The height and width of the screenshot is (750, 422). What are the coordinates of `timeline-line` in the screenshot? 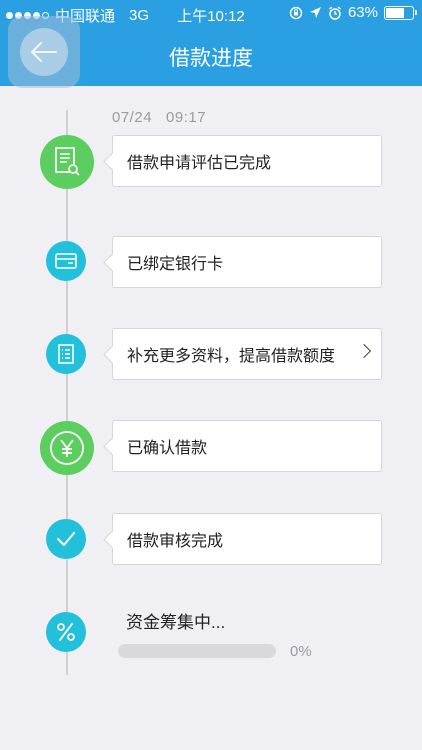 It's located at (67, 392).